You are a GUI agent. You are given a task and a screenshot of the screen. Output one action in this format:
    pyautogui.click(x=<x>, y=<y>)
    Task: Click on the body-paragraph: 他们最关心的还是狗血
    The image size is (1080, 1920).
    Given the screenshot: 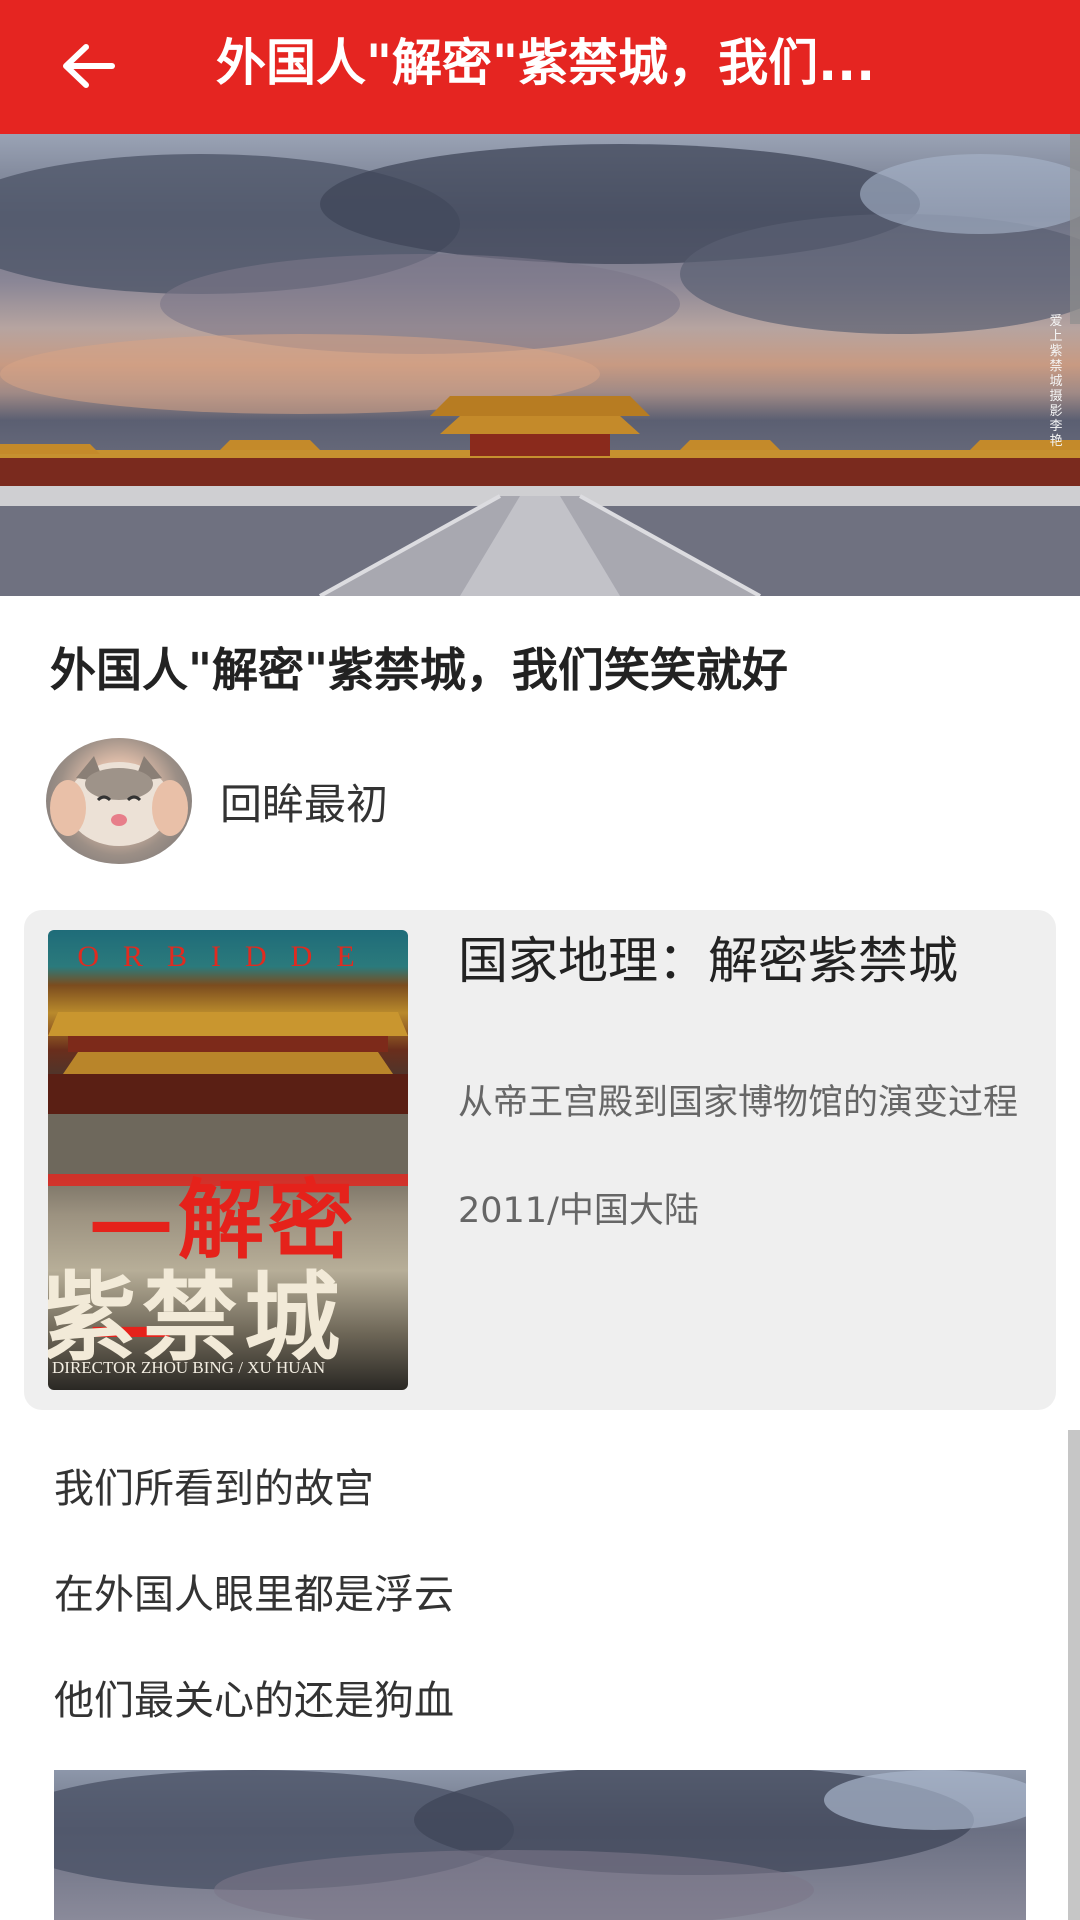 What is the action you would take?
    pyautogui.click(x=254, y=1701)
    